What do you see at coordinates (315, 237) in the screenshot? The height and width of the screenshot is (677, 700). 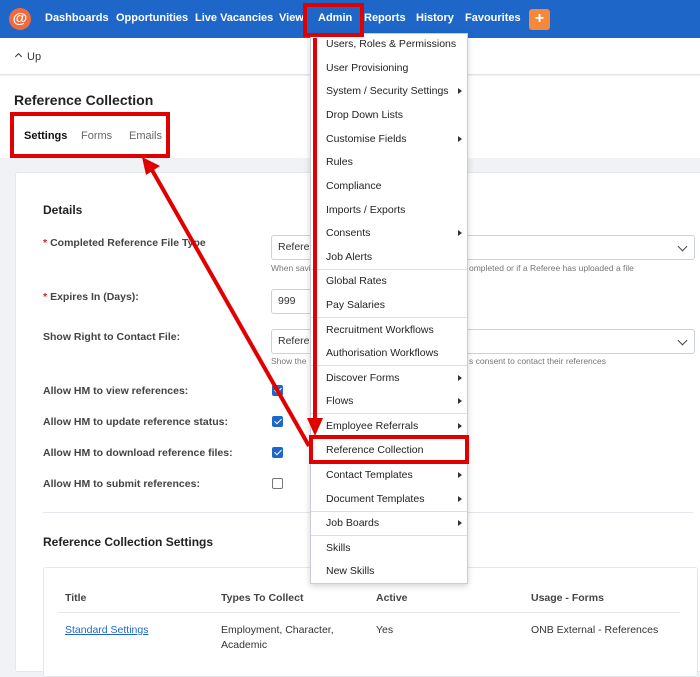 I see `arrow-admin-to-reference-collection` at bounding box center [315, 237].